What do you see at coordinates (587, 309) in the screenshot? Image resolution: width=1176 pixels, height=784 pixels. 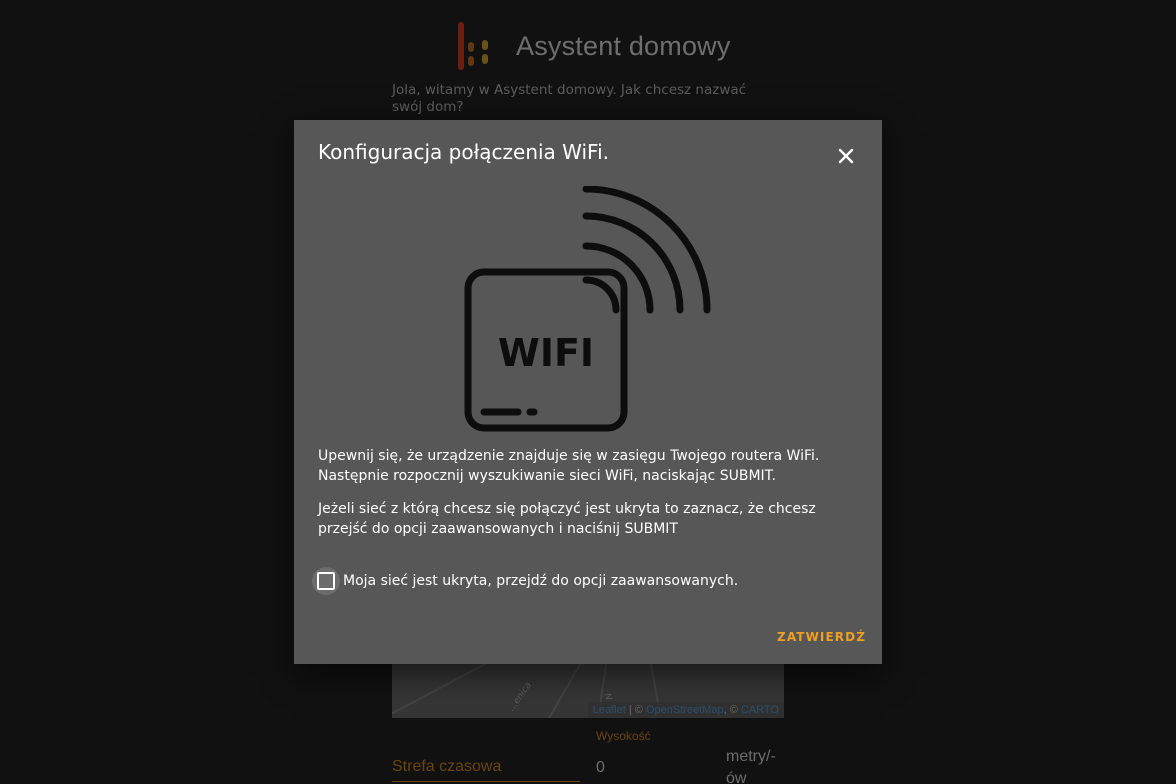 I see `wifi-router-icon: WIFI` at bounding box center [587, 309].